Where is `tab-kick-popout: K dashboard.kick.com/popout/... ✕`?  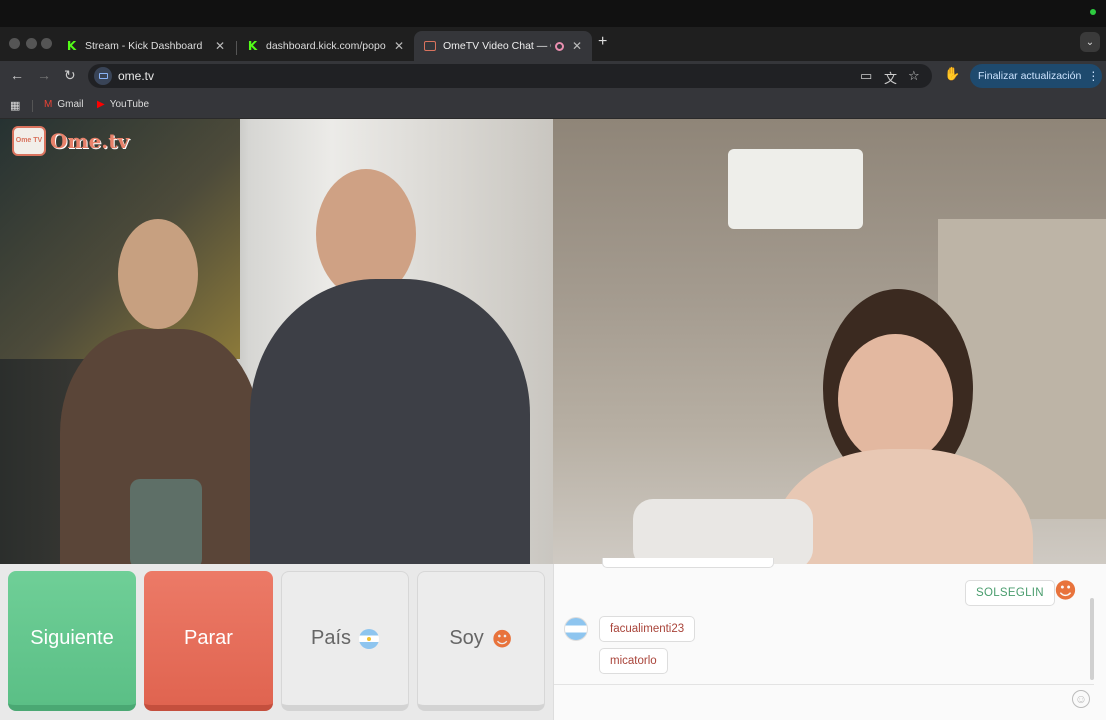
tab-kick-popout: K dashboard.kick.com/popout/... ✕ is located at coordinates (325, 46).